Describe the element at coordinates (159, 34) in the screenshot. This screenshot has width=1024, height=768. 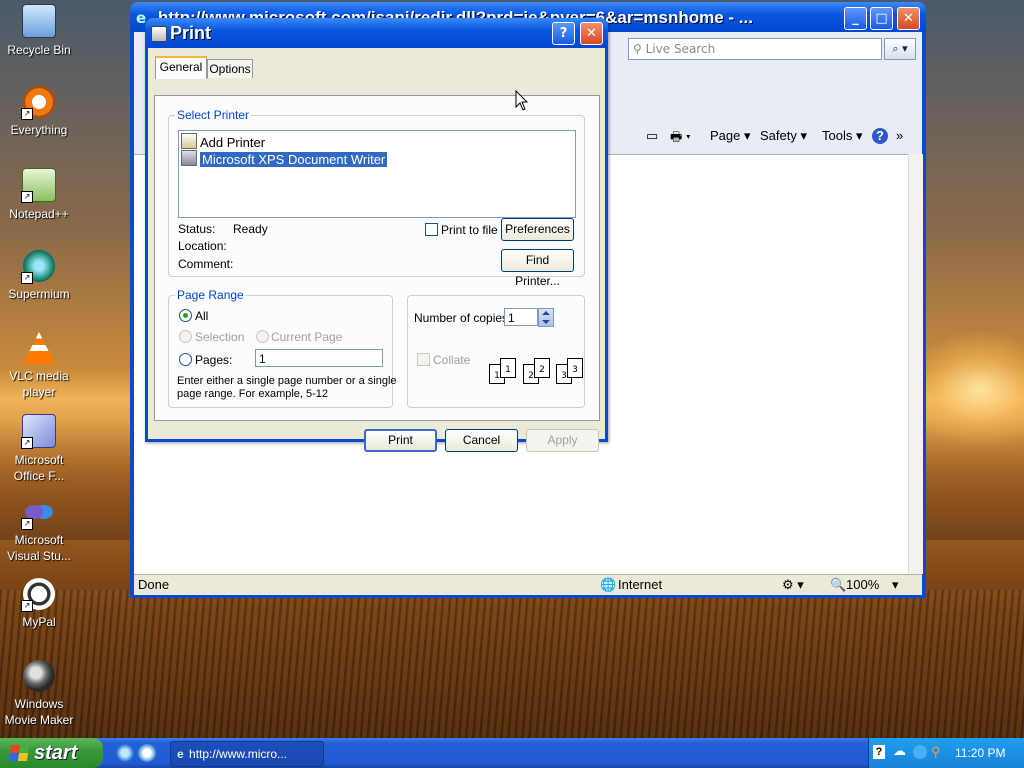
I see `printer-icon` at that location.